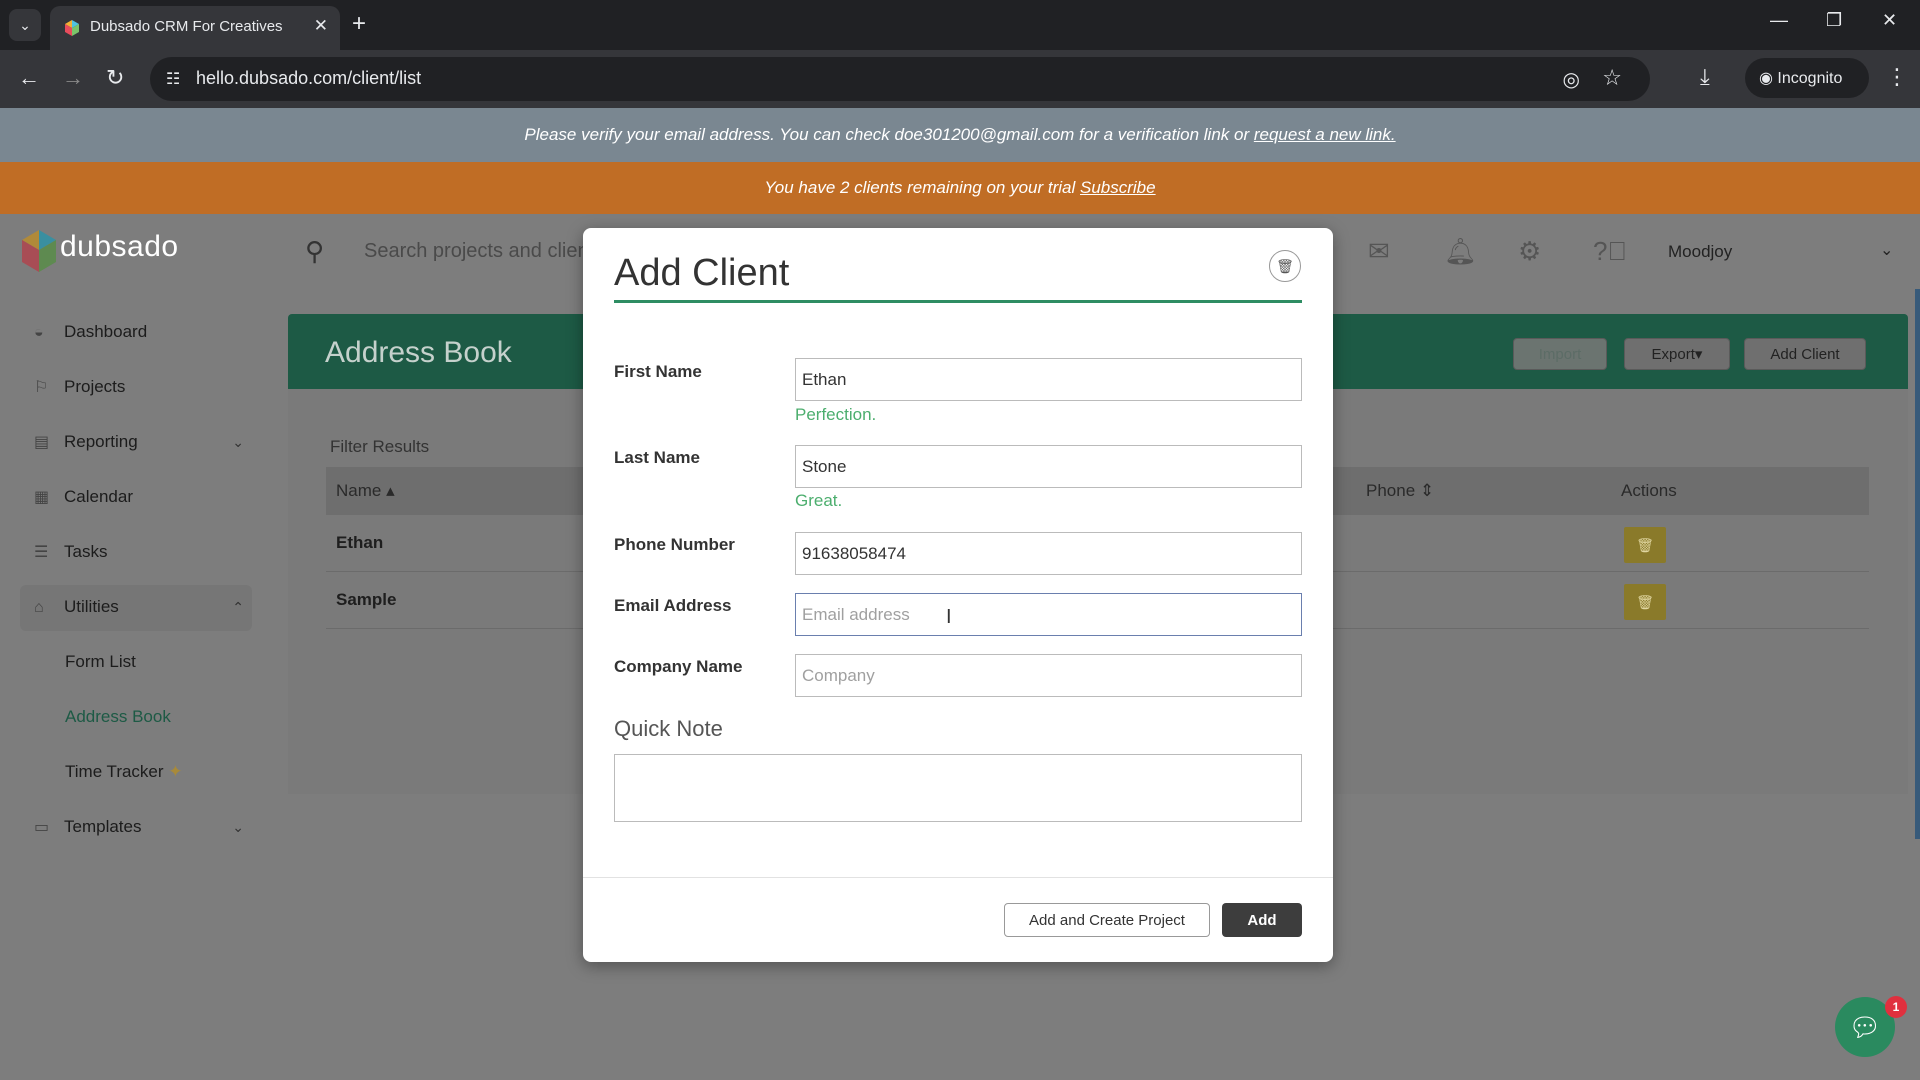 The width and height of the screenshot is (1920, 1080). What do you see at coordinates (139, 607) in the screenshot?
I see `sidebar-item-utilities: ⌂ Utilities ⌃` at bounding box center [139, 607].